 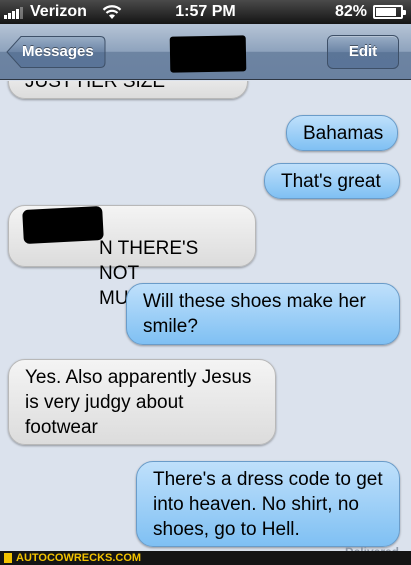 What do you see at coordinates (79, 558) in the screenshot?
I see `watermark-text: AUTOCOWRECKS.COM` at bounding box center [79, 558].